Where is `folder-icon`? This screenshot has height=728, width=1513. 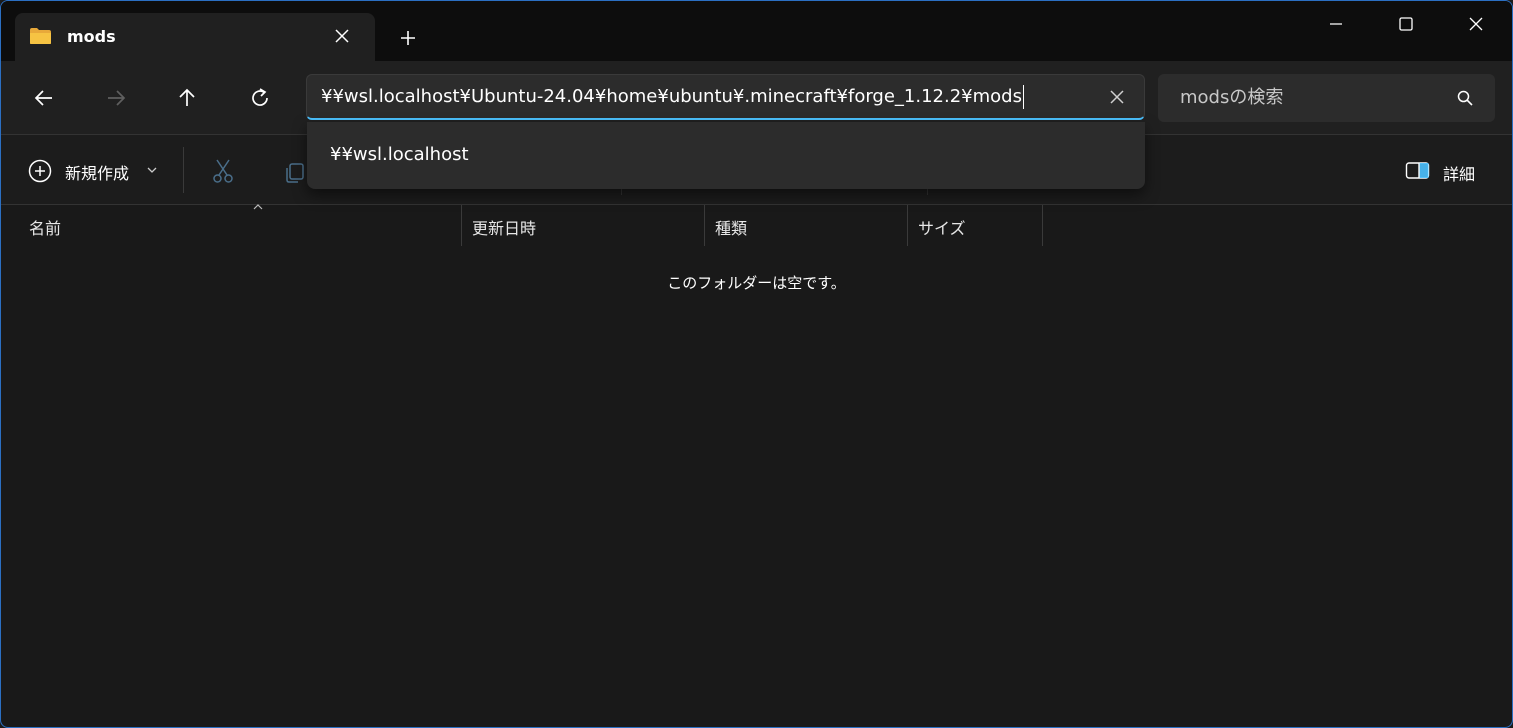
folder-icon is located at coordinates (40, 36).